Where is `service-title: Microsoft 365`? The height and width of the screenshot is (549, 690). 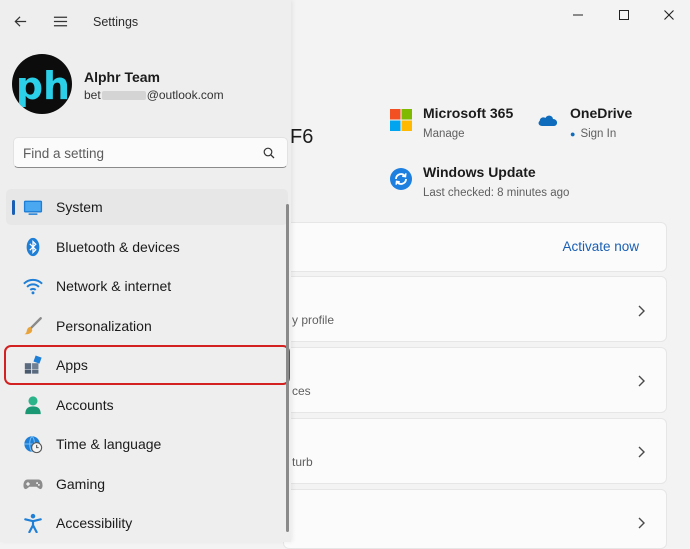
service-title: Microsoft 365 is located at coordinates (468, 113).